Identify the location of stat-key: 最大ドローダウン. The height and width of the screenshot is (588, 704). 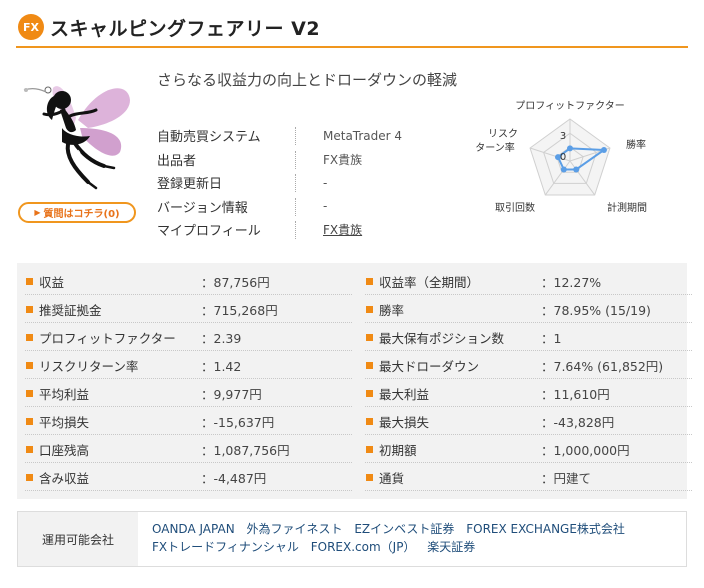
(429, 366).